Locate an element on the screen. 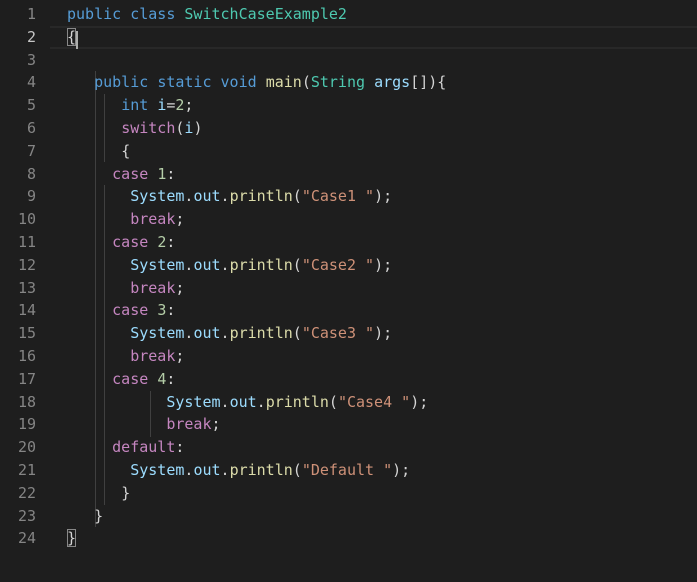 The width and height of the screenshot is (697, 582). line-number: 16 is located at coordinates (25, 356).